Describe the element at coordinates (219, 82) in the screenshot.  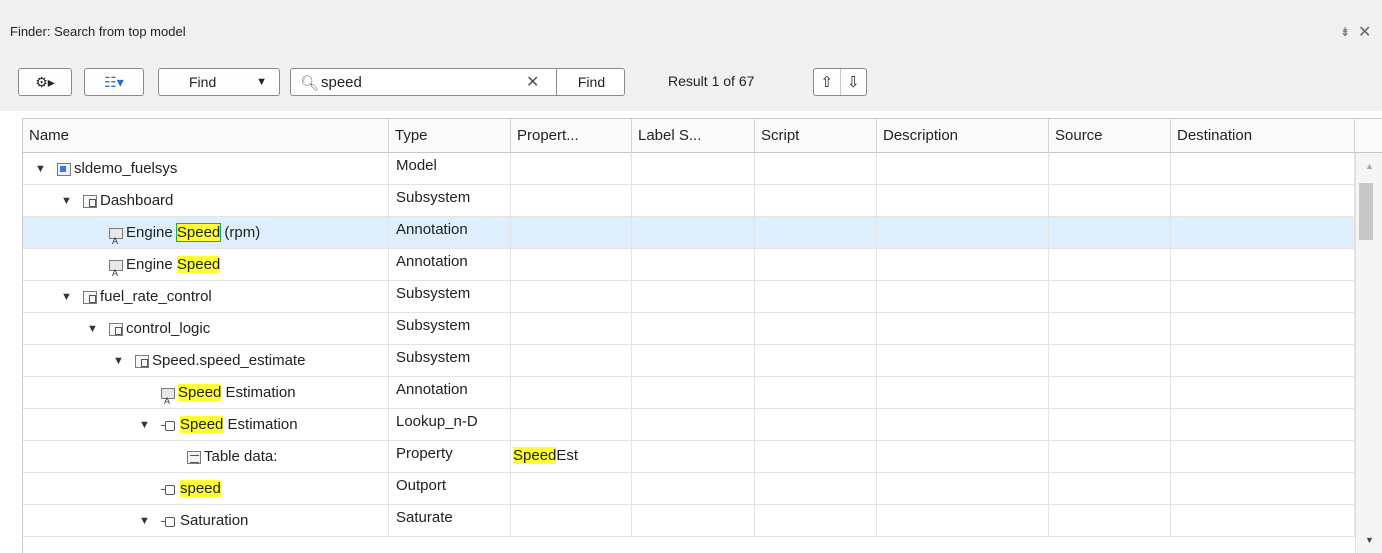
I see `find-dropdown: Find ▼` at that location.